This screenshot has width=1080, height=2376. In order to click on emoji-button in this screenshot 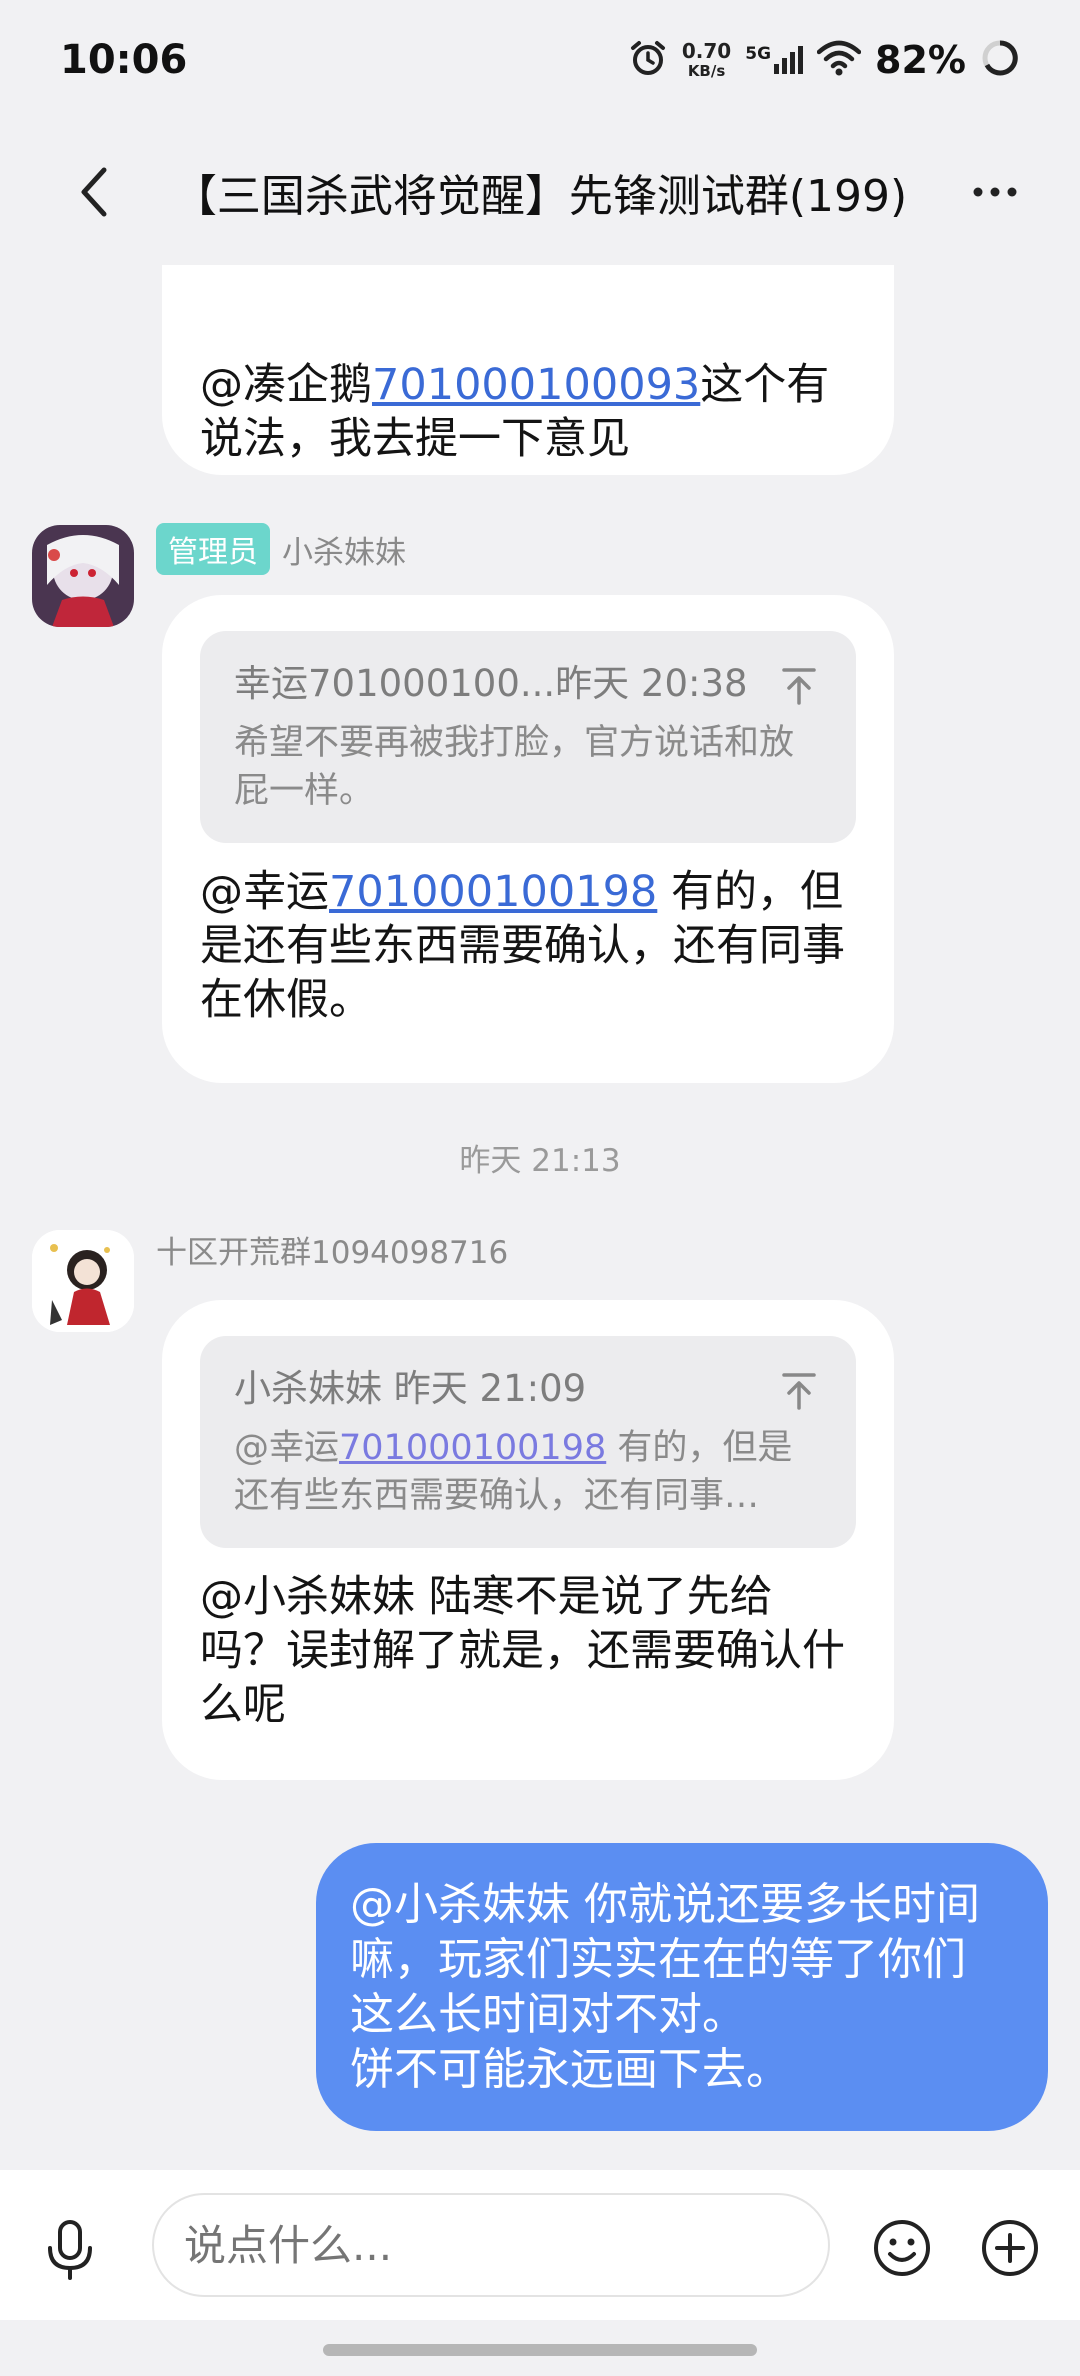, I will do `click(902, 2248)`.